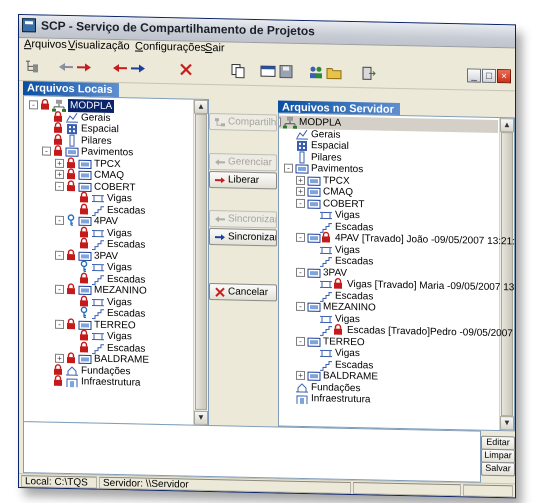 The width and height of the screenshot is (533, 503). Describe the element at coordinates (186, 69) in the screenshot. I see `delete-x-icon` at that location.